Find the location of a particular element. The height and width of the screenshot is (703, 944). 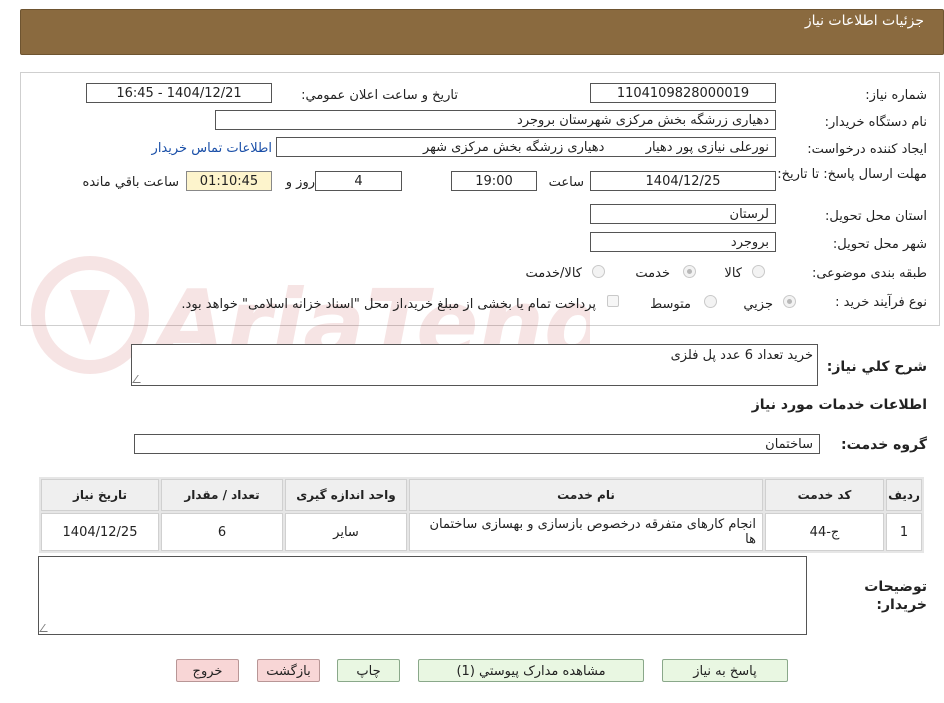

deadline-time-label: ساعت is located at coordinates (566, 182).